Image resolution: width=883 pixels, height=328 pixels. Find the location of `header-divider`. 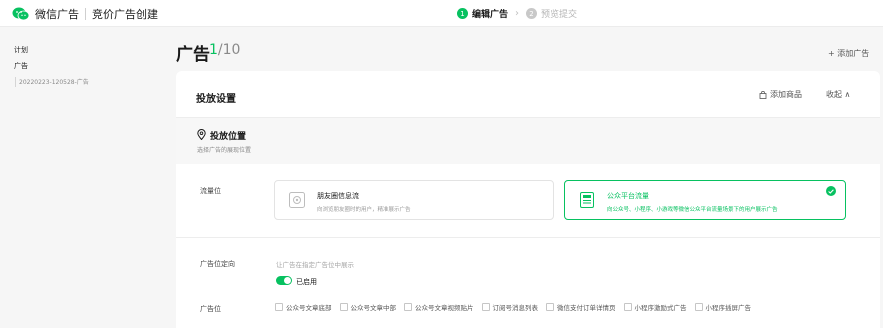

header-divider is located at coordinates (85, 14).